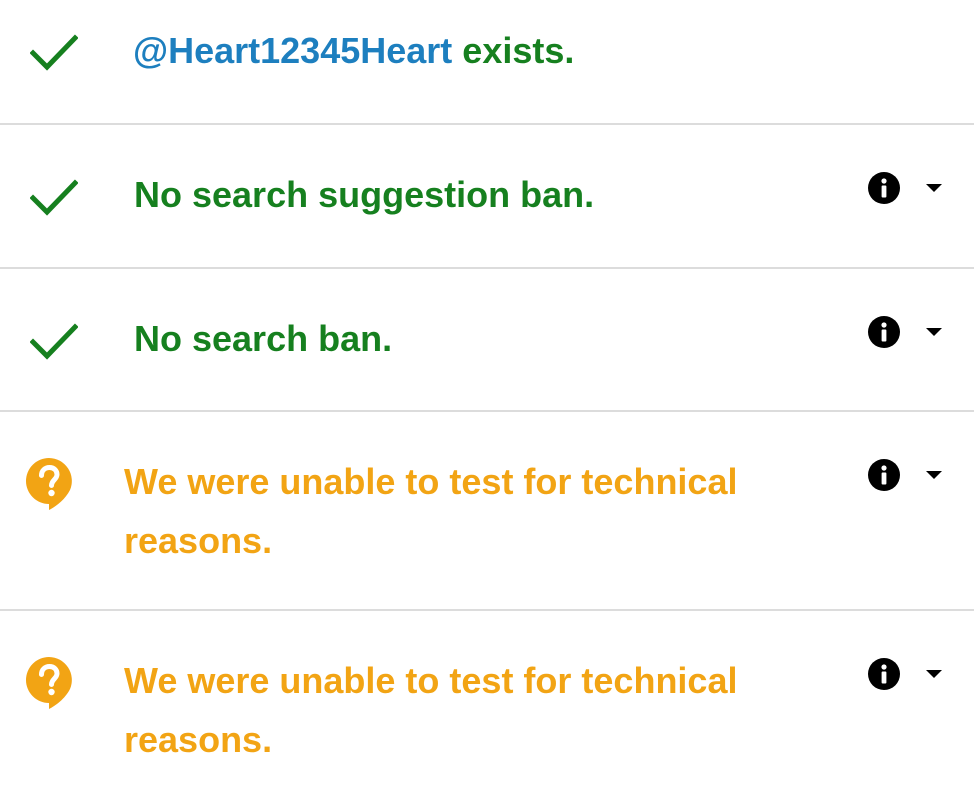  I want to click on search-ban-text: No search ban., so click(263, 338).